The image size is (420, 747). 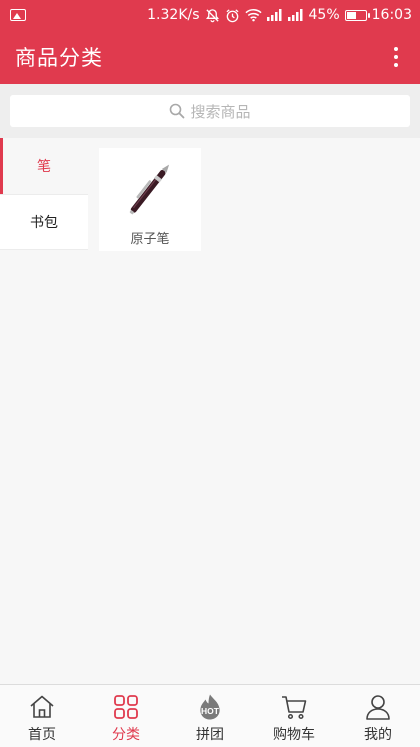 I want to click on clock: 16:03, so click(x=391, y=15).